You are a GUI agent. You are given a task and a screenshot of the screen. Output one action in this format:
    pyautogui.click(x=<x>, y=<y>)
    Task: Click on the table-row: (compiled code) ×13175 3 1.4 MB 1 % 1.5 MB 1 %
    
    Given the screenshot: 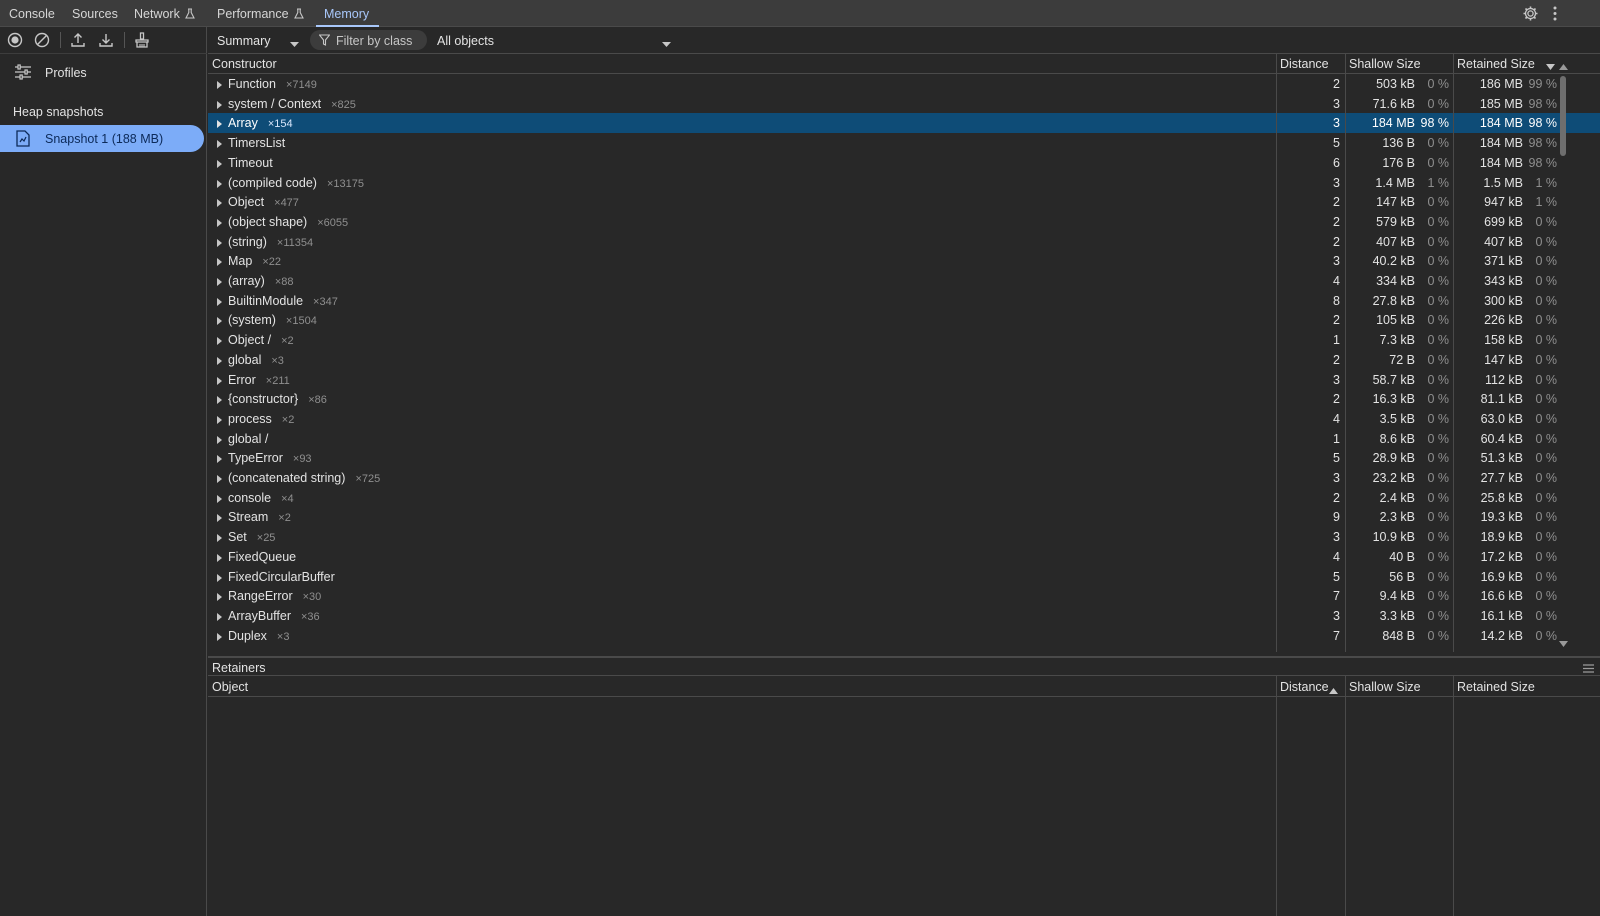 What is the action you would take?
    pyautogui.click(x=904, y=183)
    